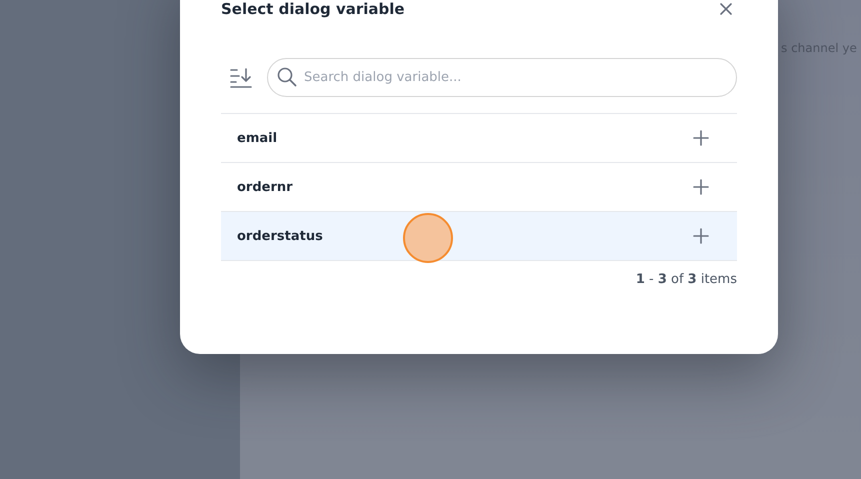 The width and height of the screenshot is (861, 479). What do you see at coordinates (257, 138) in the screenshot?
I see `variable-name: email` at bounding box center [257, 138].